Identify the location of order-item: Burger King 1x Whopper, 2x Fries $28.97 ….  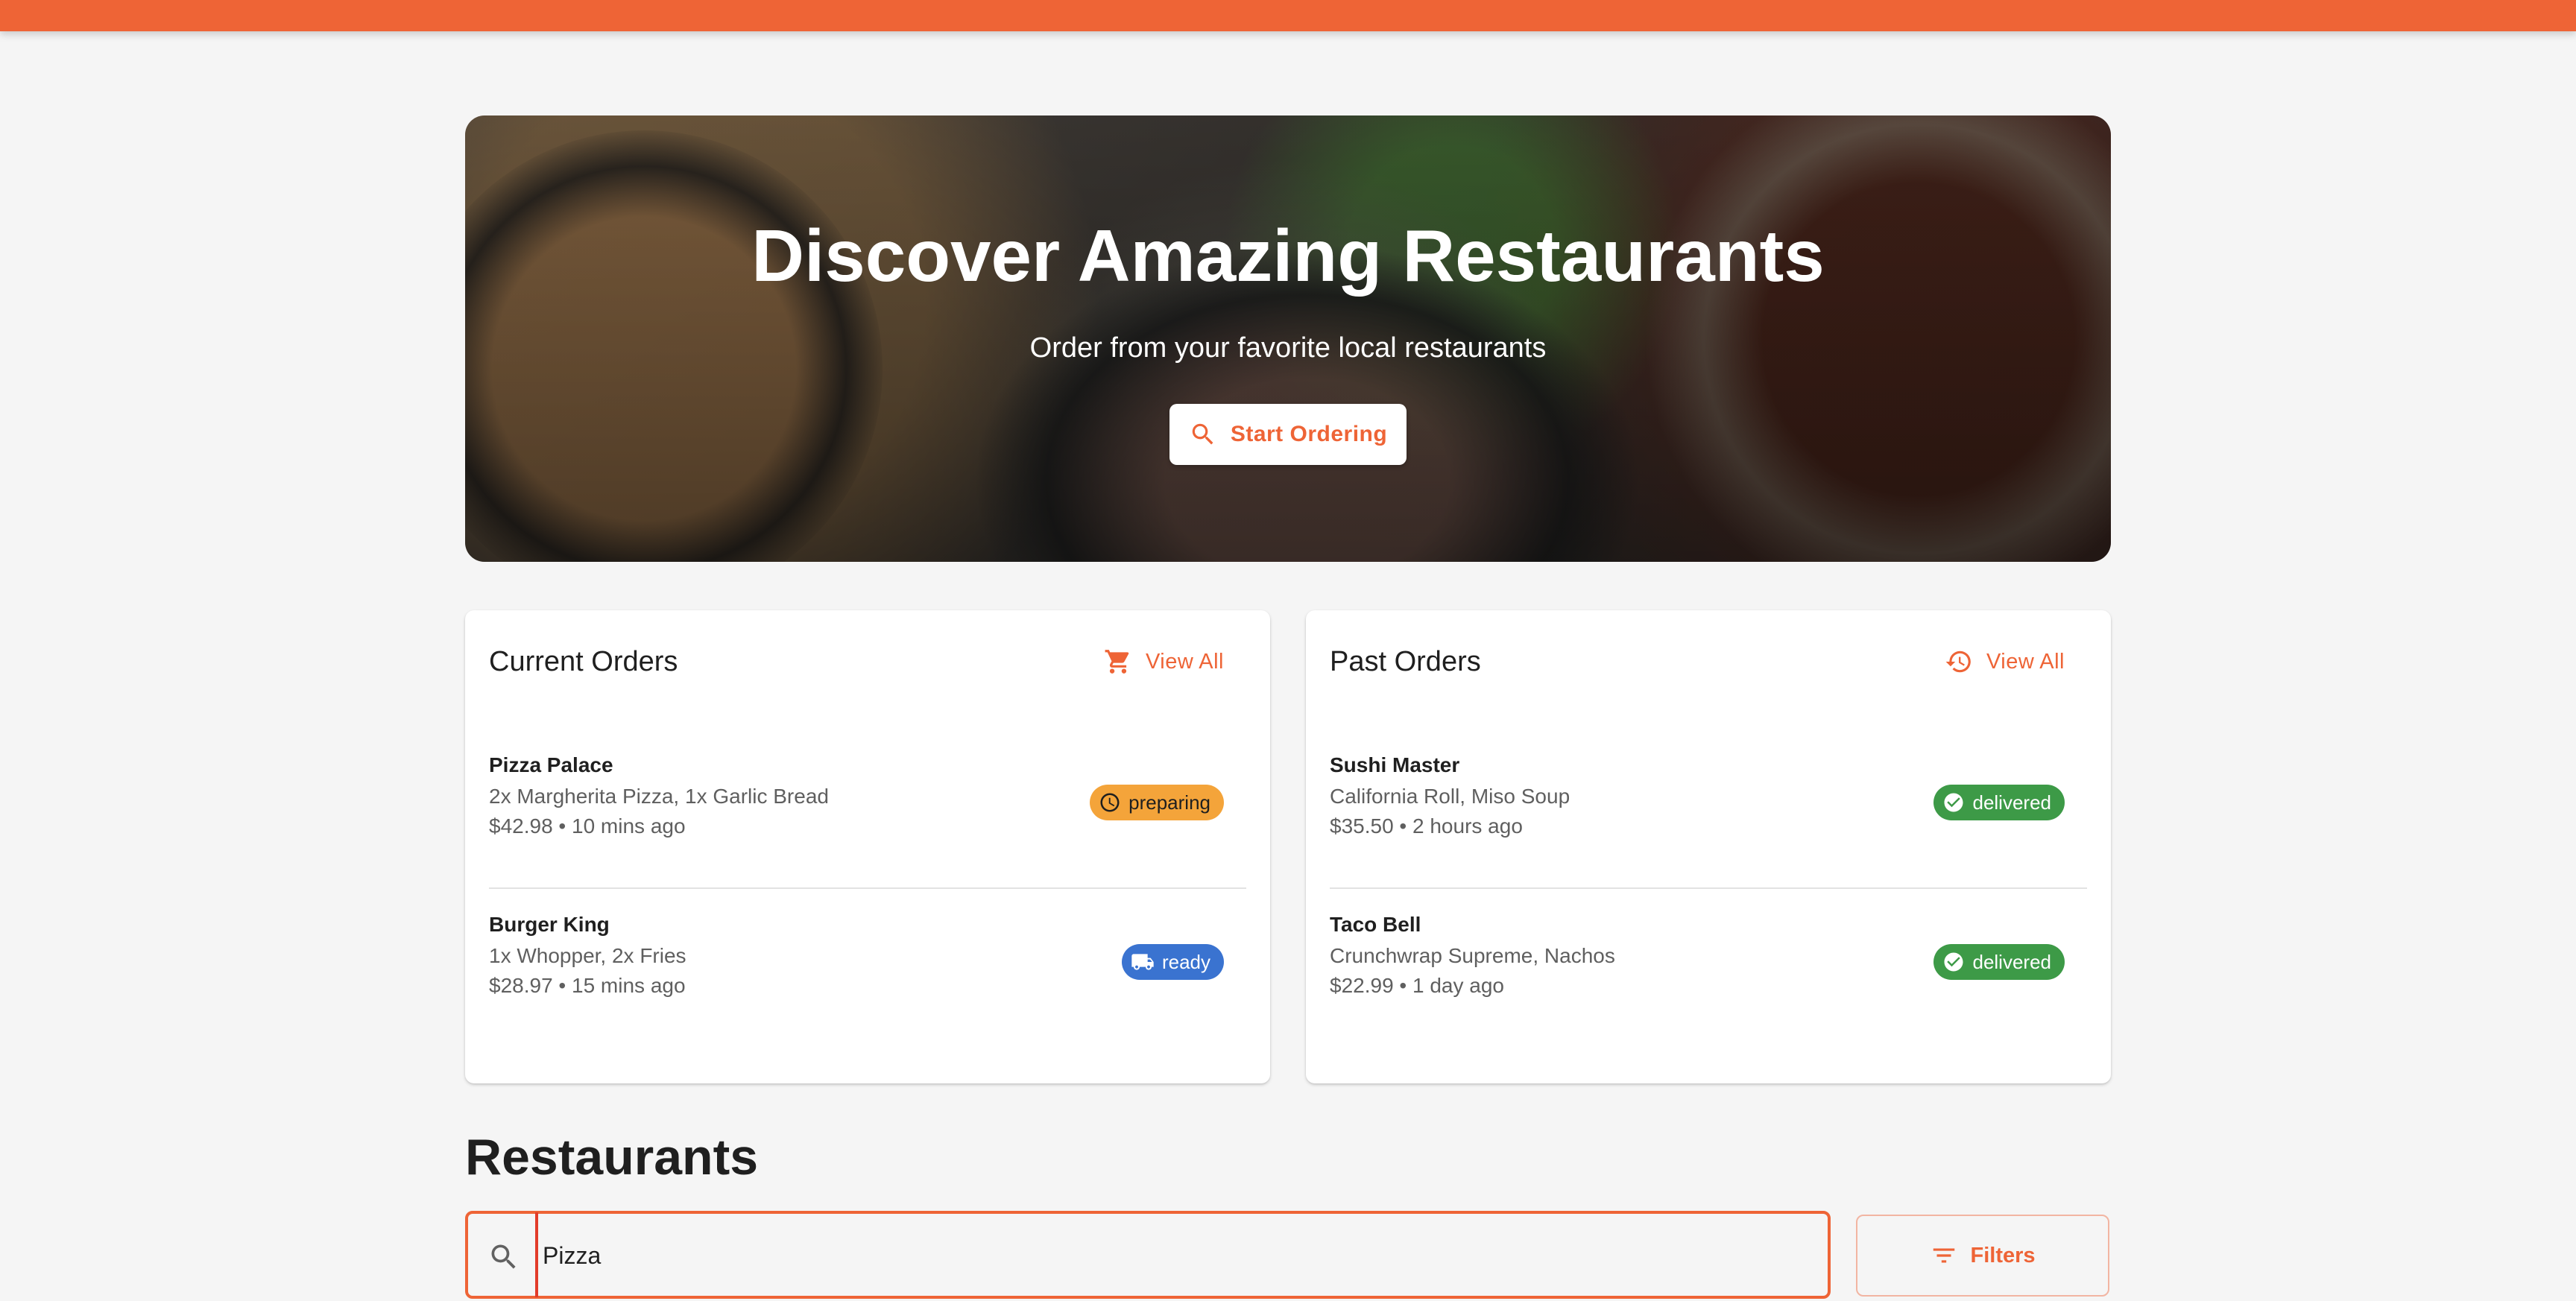
(867, 978).